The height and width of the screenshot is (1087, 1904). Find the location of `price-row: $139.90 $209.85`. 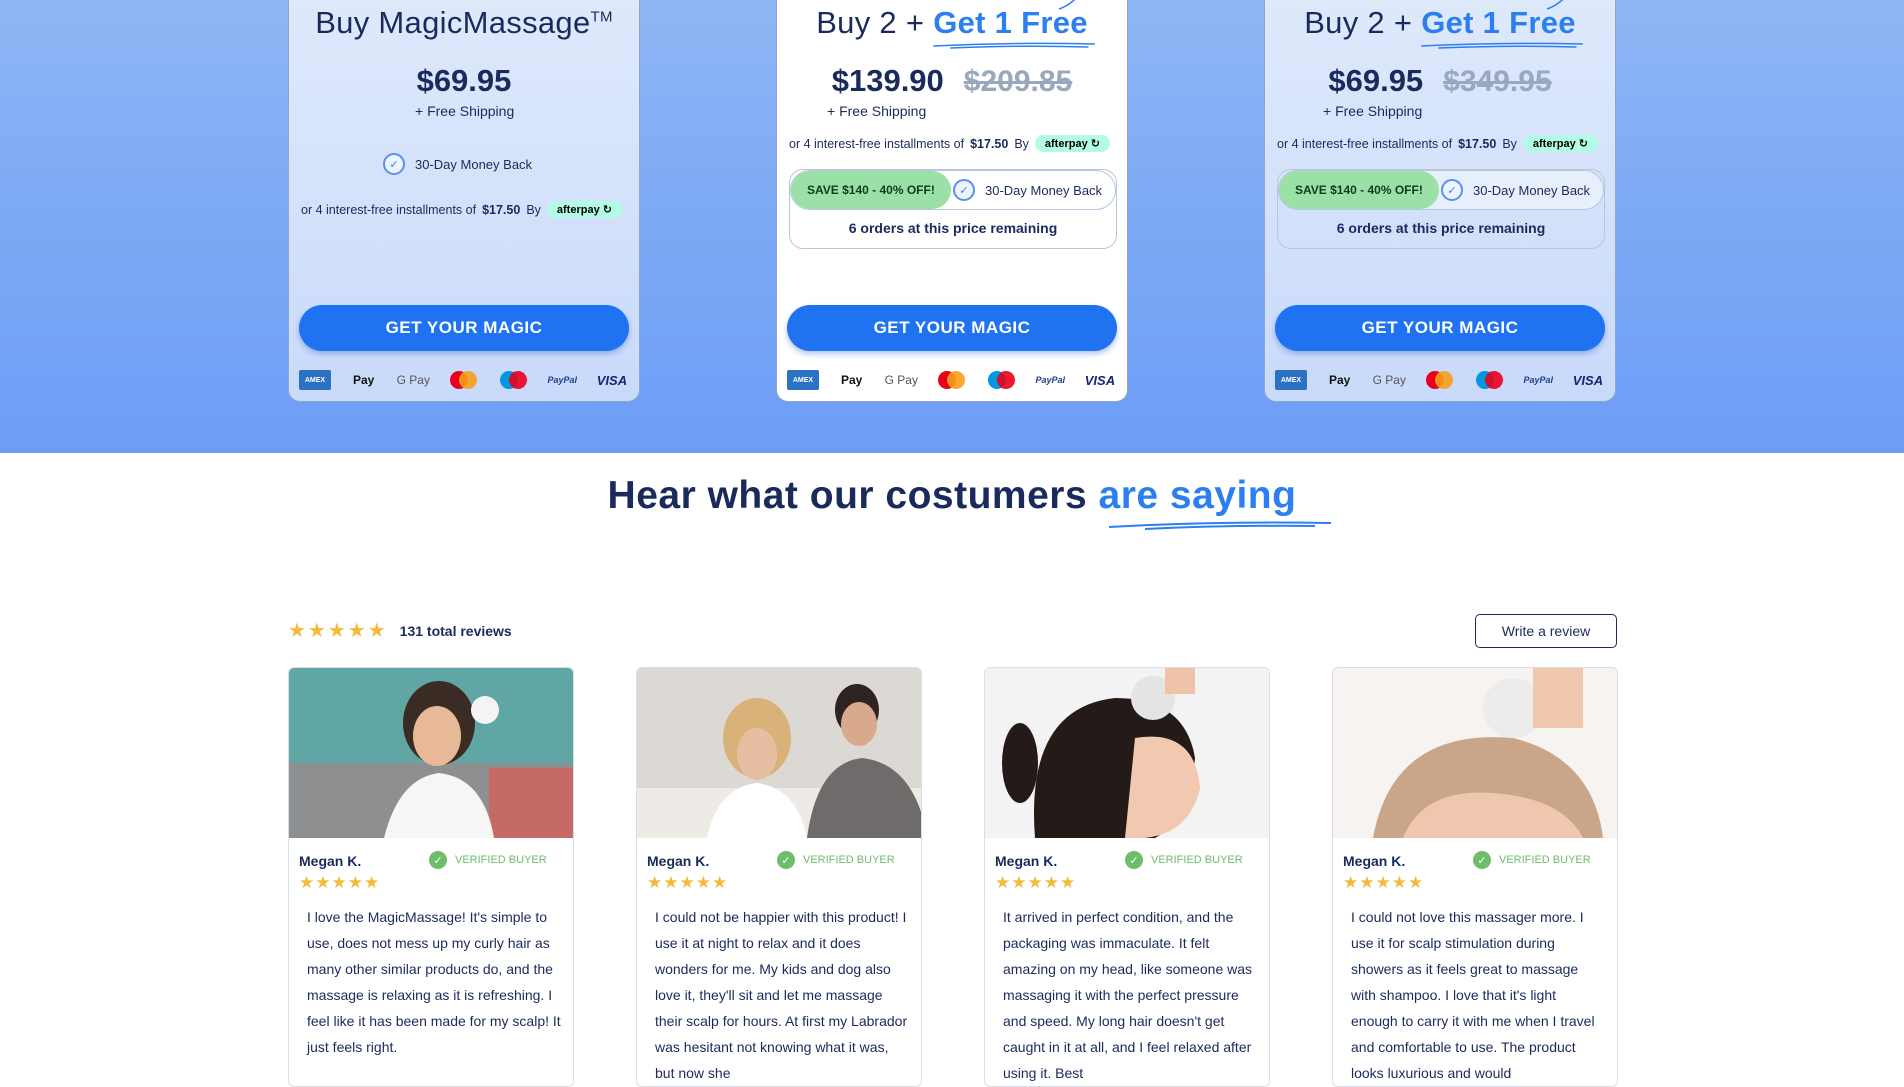

price-row: $139.90 $209.85 is located at coordinates (952, 81).